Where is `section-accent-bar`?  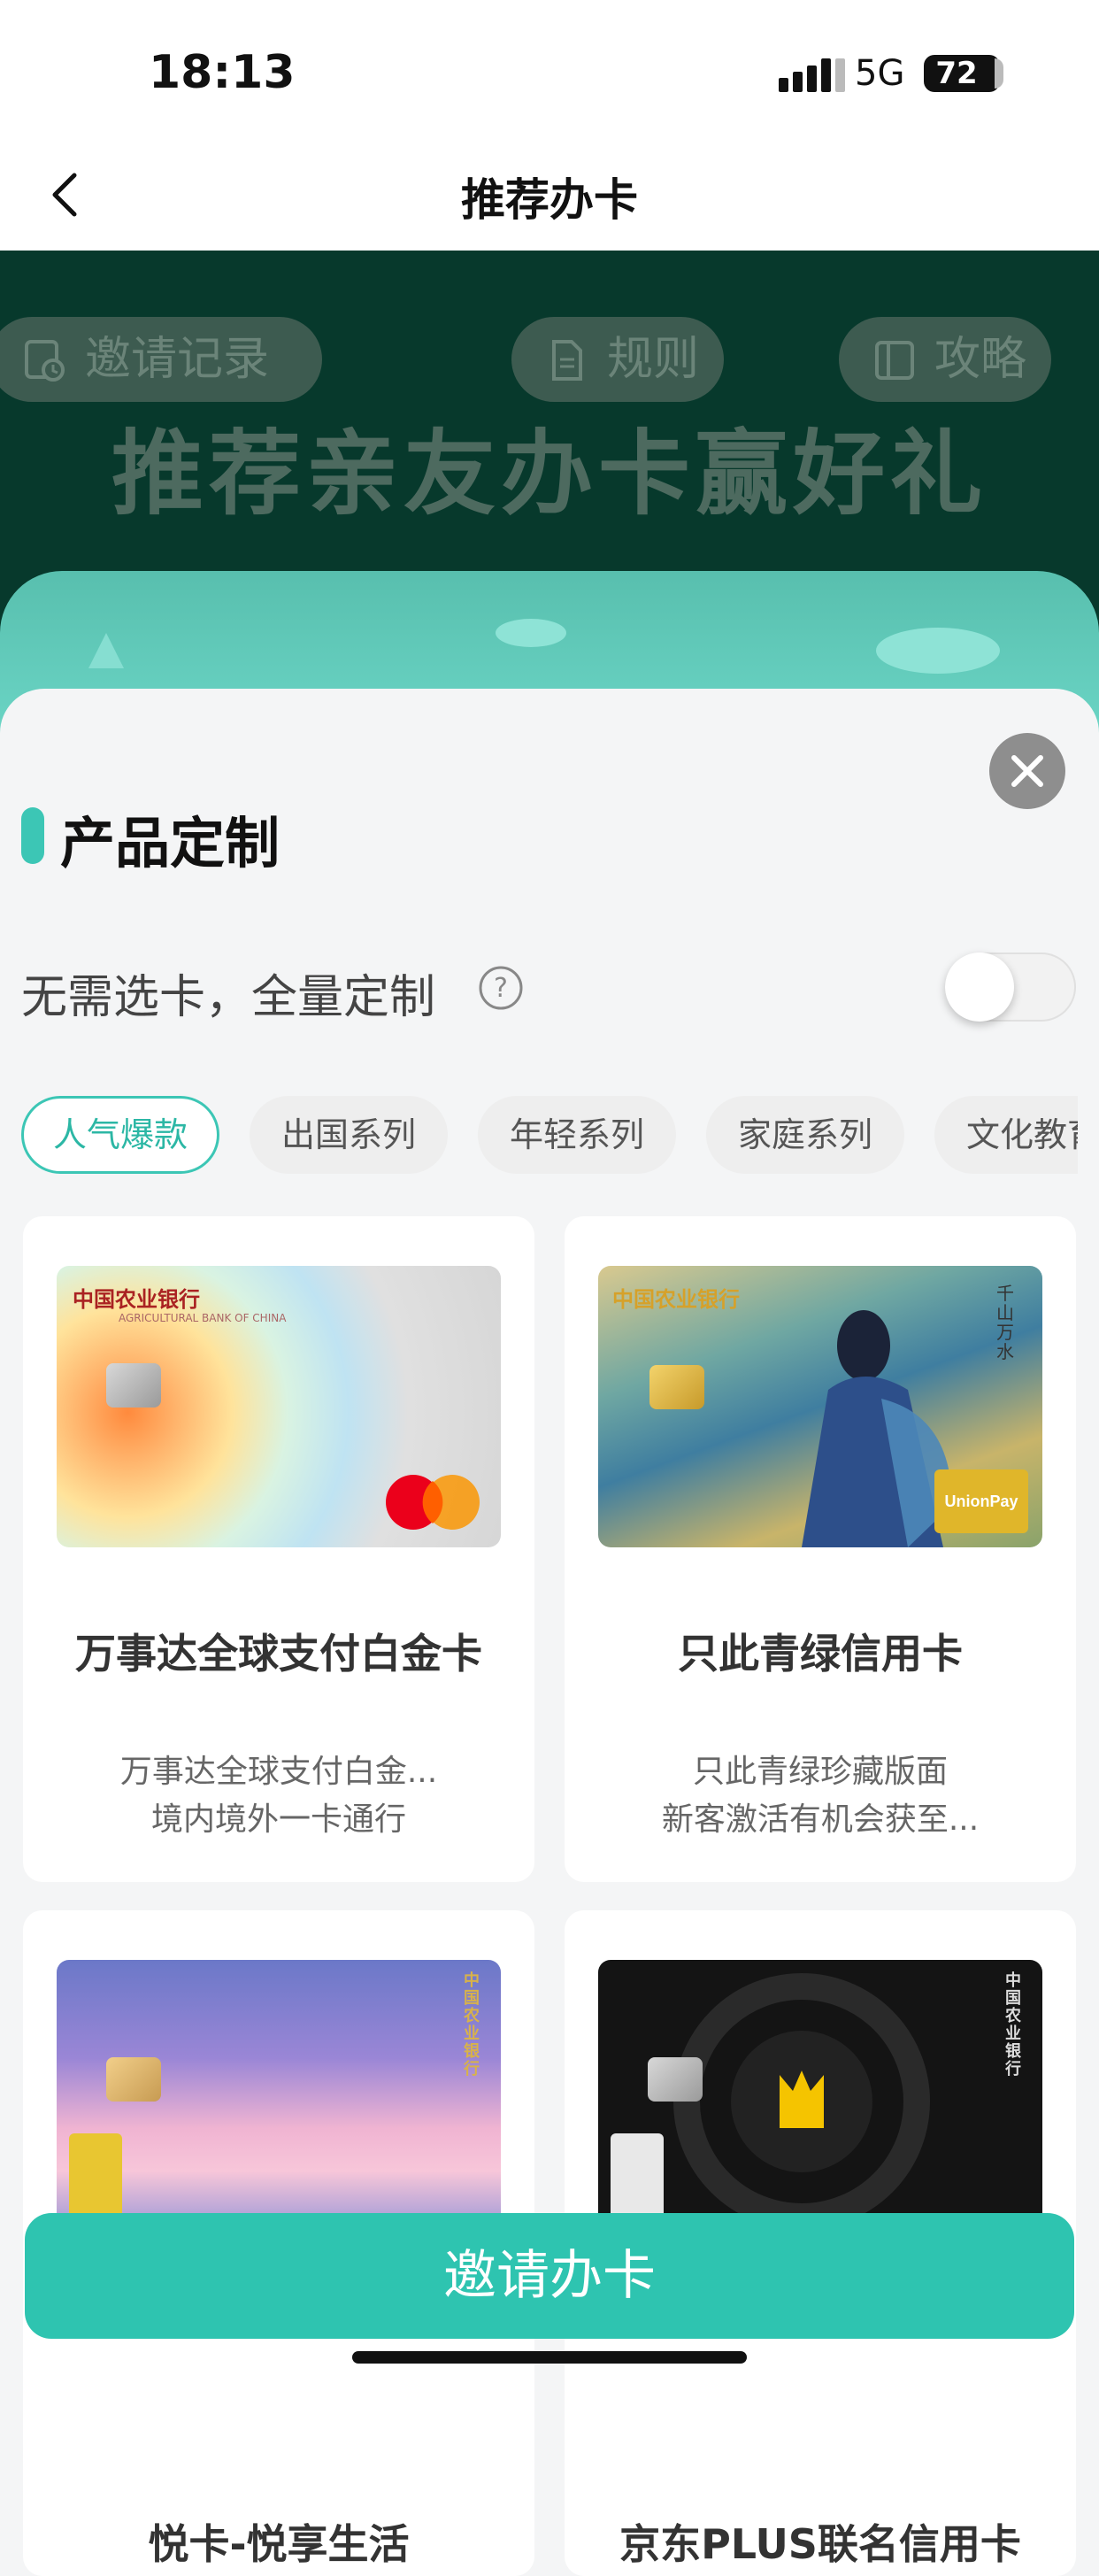
section-accent-bar is located at coordinates (32, 835).